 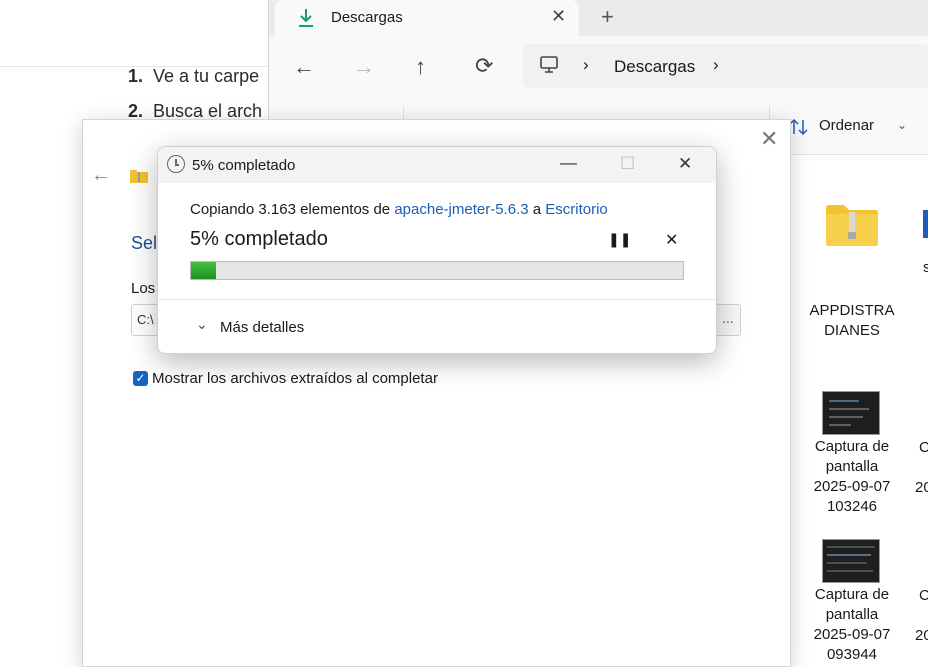 I want to click on partial-file-icon, so click(x=925, y=224).